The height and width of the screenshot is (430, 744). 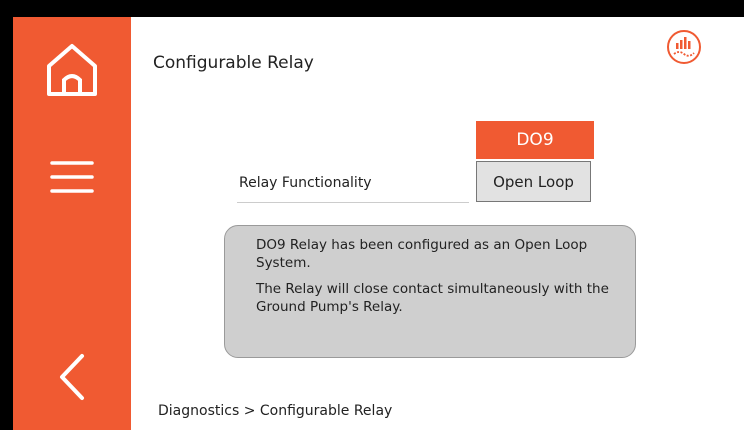 What do you see at coordinates (275, 411) in the screenshot?
I see `breadcrumb: Diagnostics > Configurable Relay` at bounding box center [275, 411].